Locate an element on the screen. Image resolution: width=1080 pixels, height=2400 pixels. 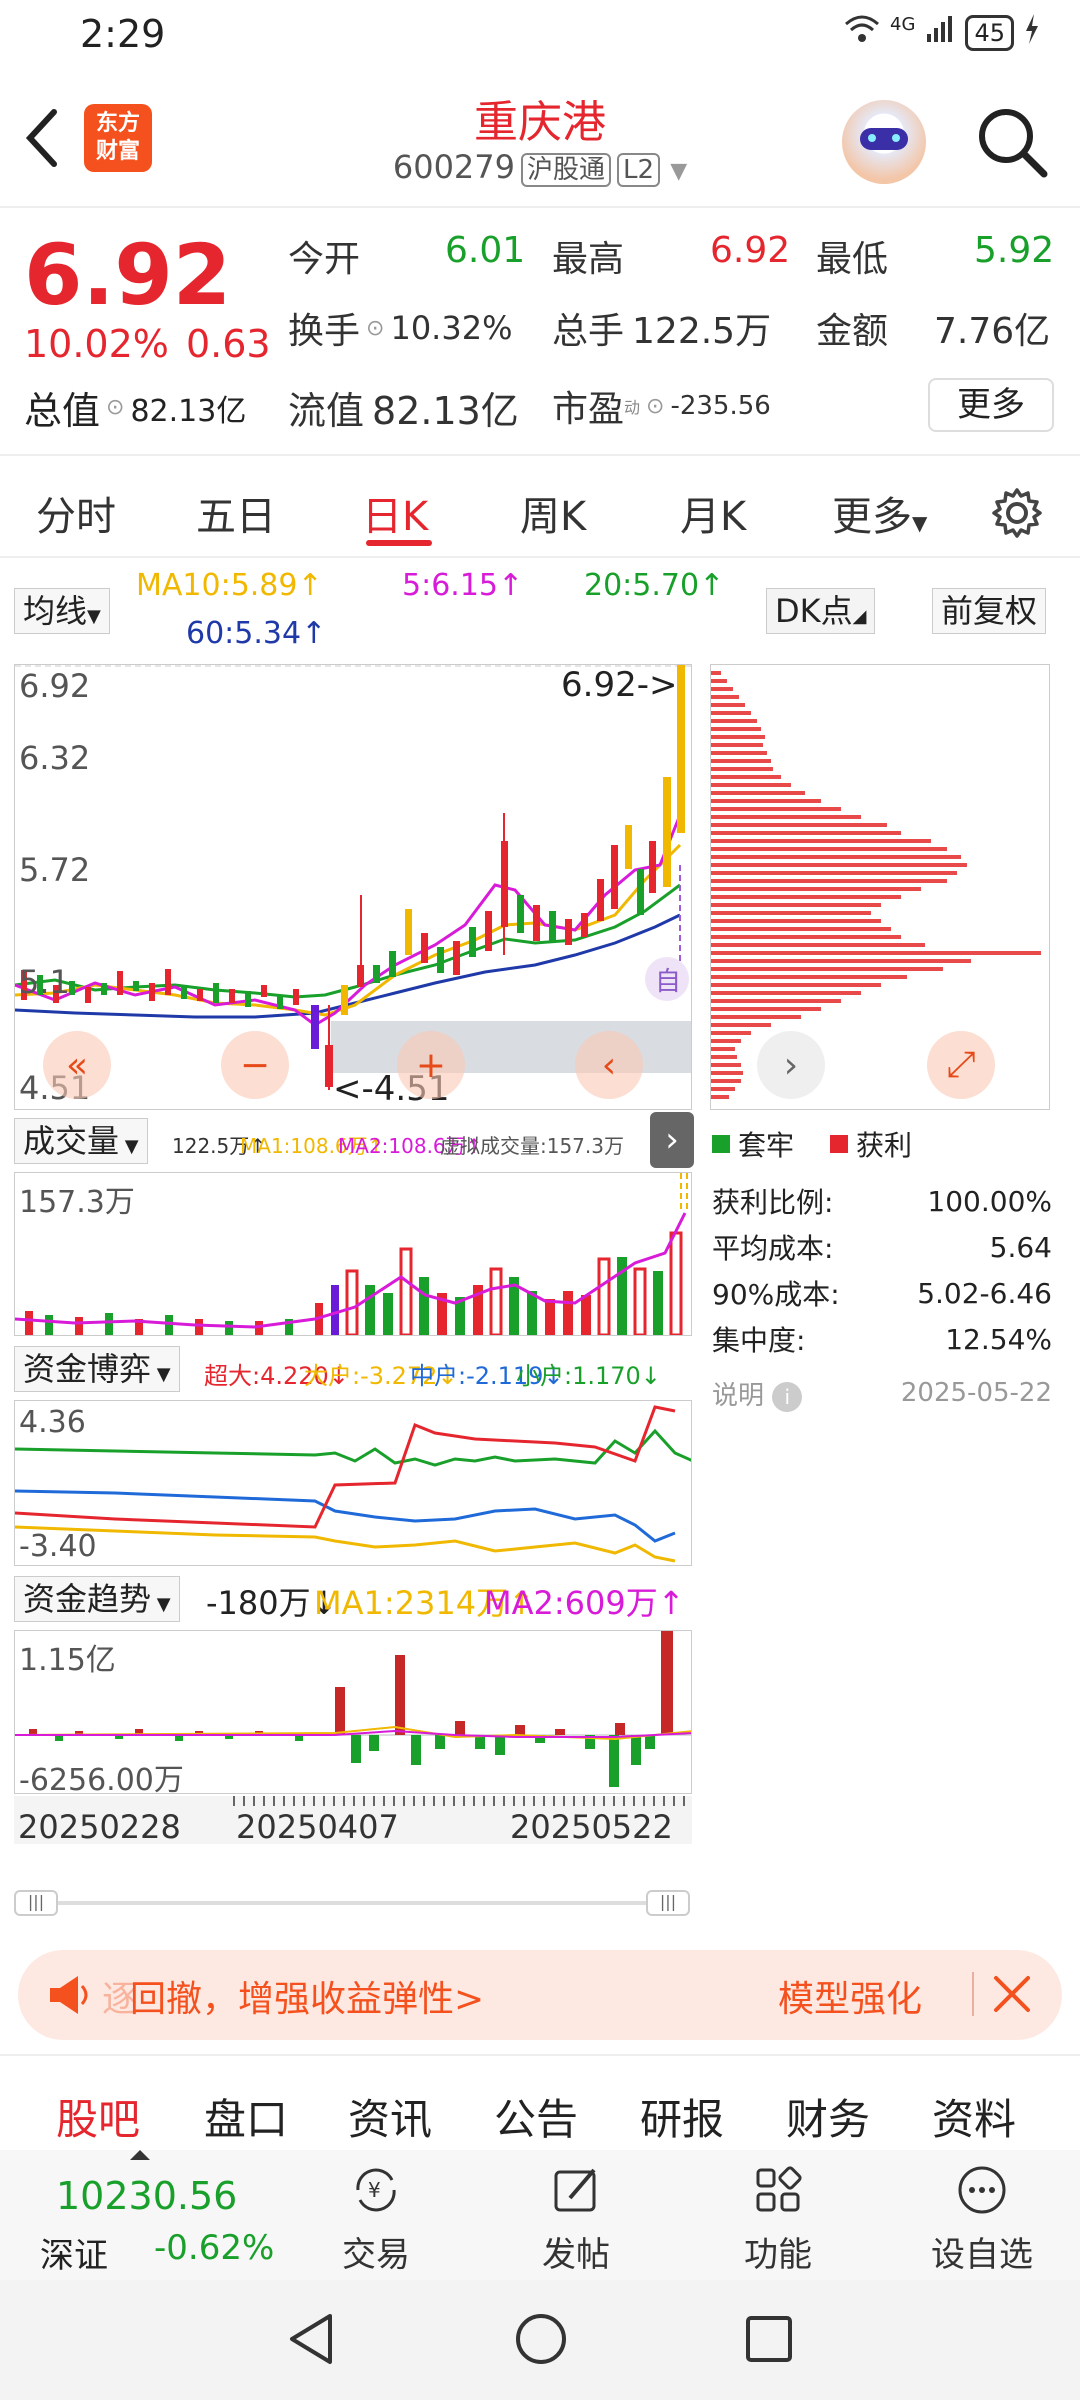
post-button: 发帖 is located at coordinates (576, 2219).